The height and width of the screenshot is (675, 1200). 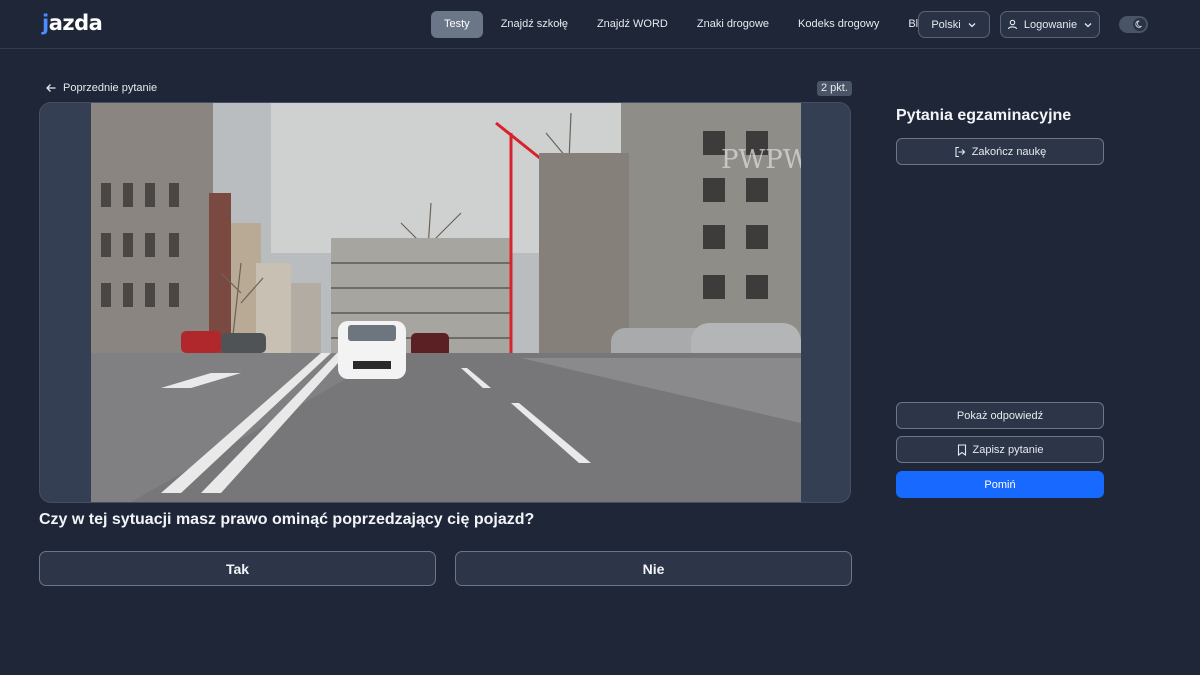 I want to click on nav-znajdz-szkole: Znajdź szkołę, so click(x=534, y=24).